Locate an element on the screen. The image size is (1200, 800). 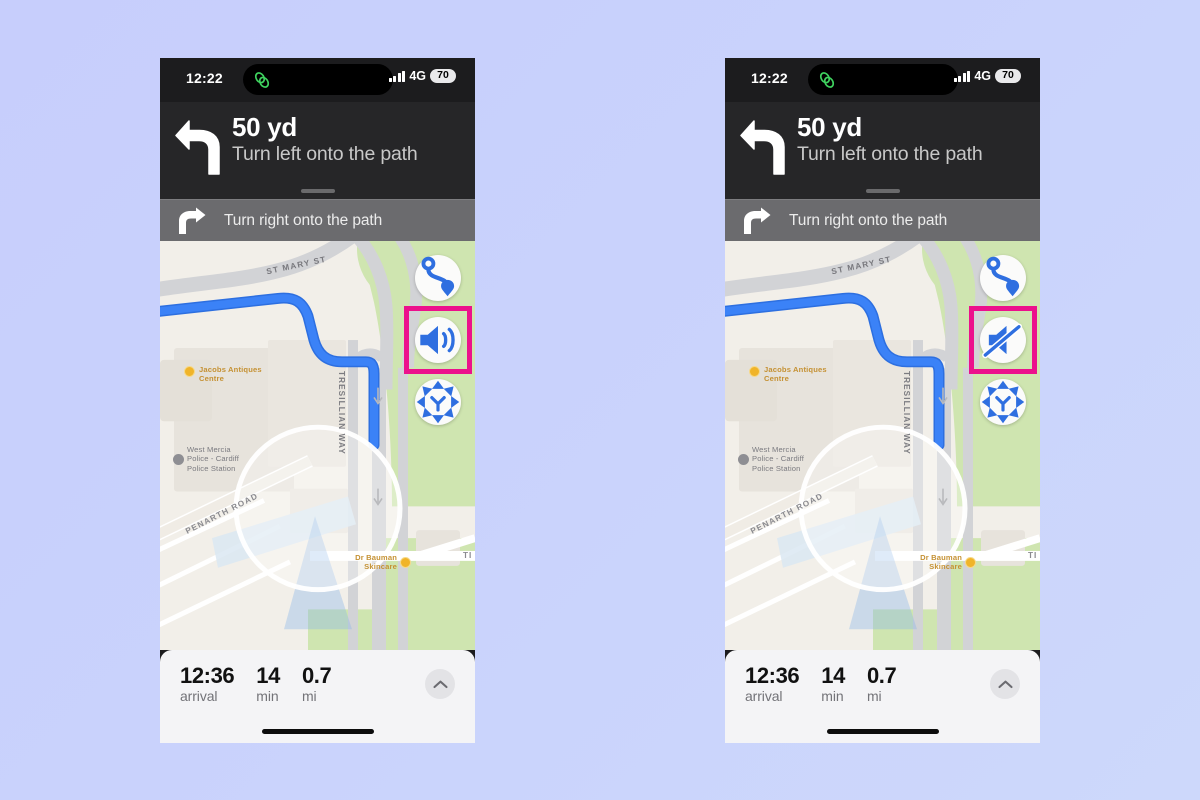
speaker-wave-icon is located at coordinates (437, 340).